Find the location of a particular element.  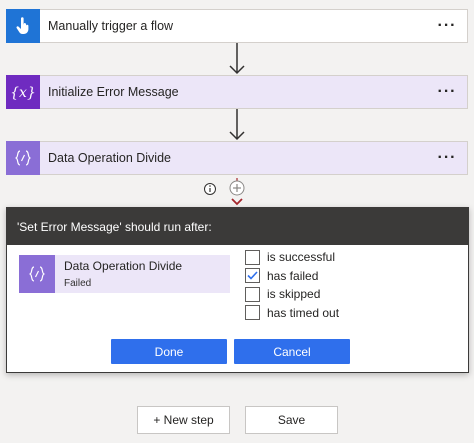

checkmark-icon is located at coordinates (252, 275).